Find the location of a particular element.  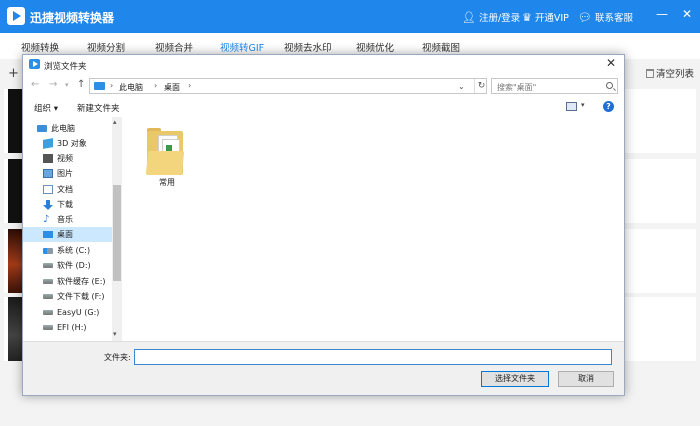

tree-item-label: 此电脑 is located at coordinates (63, 128).